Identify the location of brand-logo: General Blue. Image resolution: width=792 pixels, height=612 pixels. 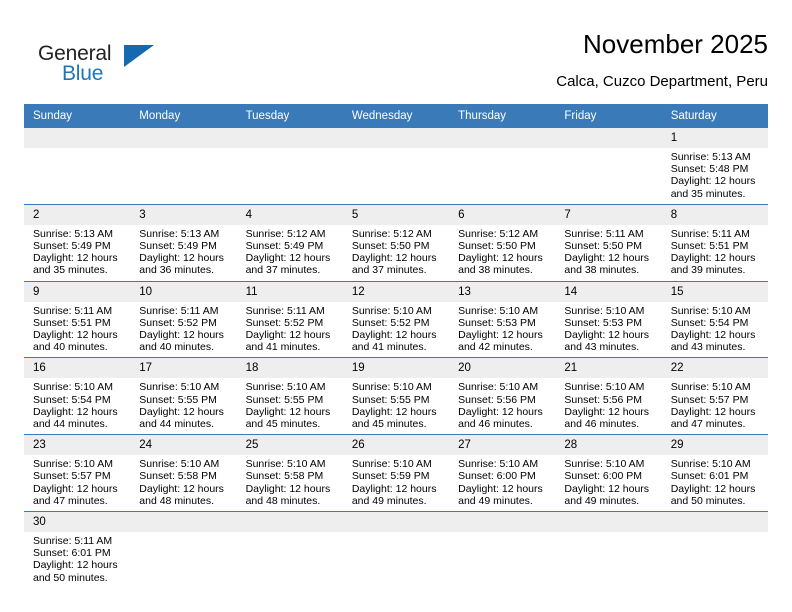
(138, 70).